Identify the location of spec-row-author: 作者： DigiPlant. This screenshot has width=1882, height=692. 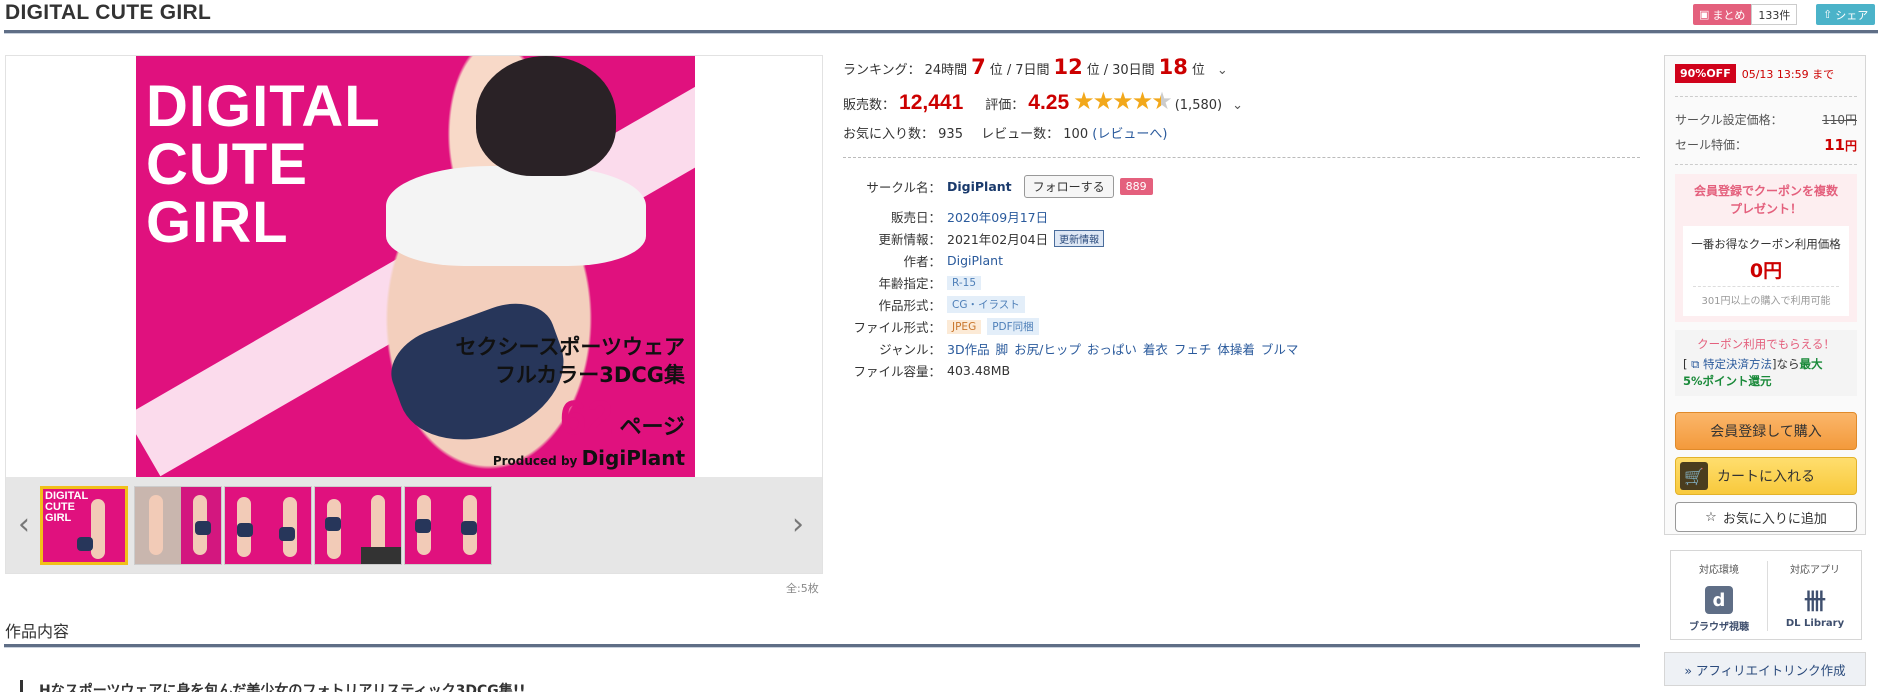
(923, 260).